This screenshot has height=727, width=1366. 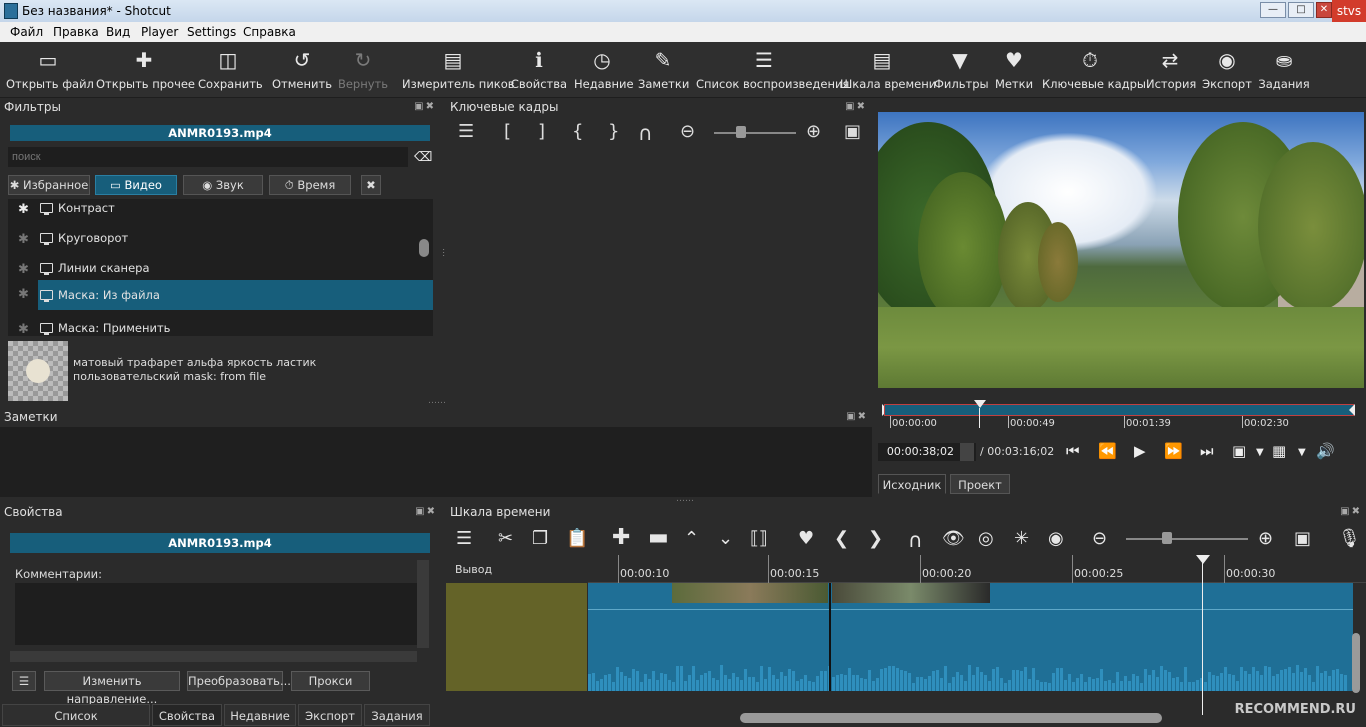 What do you see at coordinates (330, 715) in the screenshot?
I see `tab-export: Экспорт` at bounding box center [330, 715].